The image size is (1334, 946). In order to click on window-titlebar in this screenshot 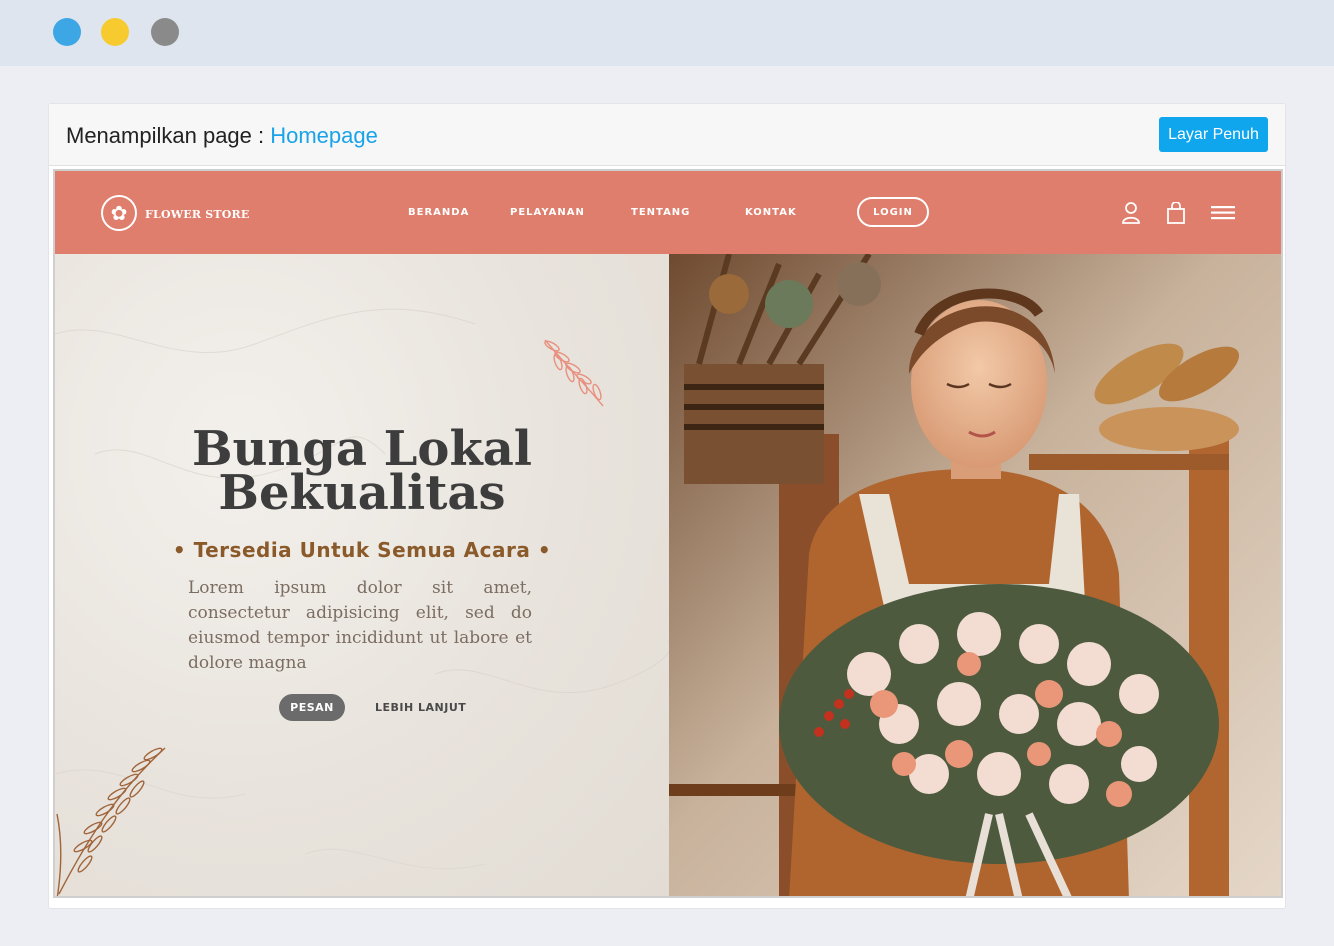, I will do `click(667, 33)`.